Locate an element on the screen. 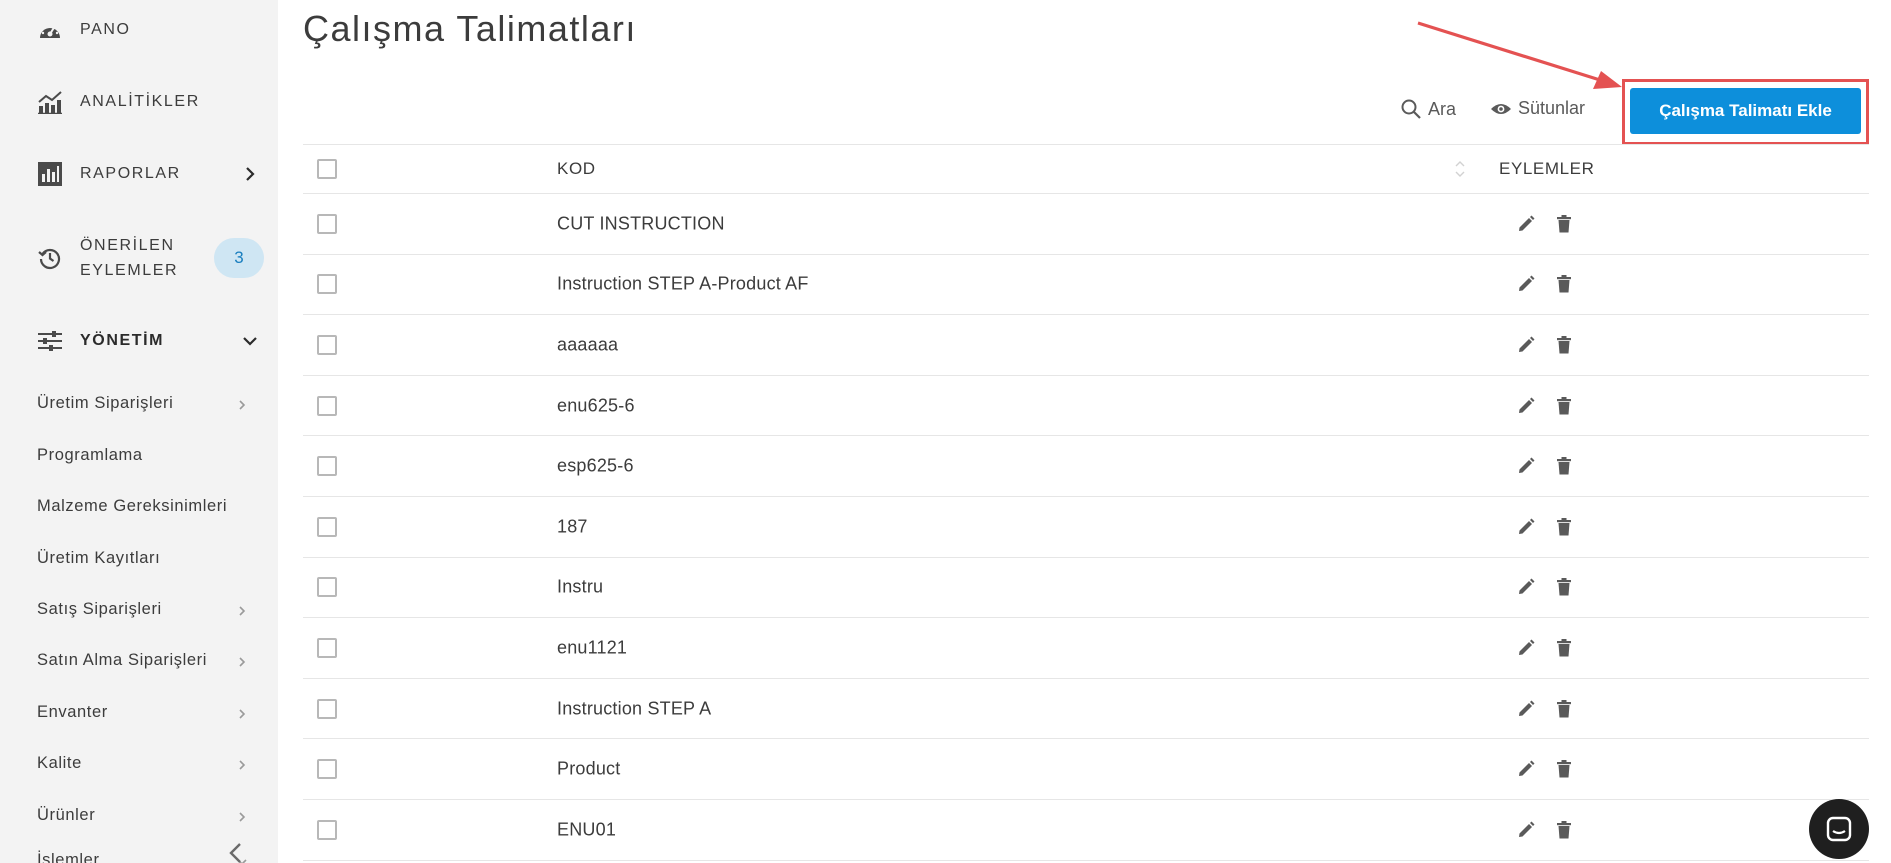  table-row: ENU01 is located at coordinates (1086, 830).